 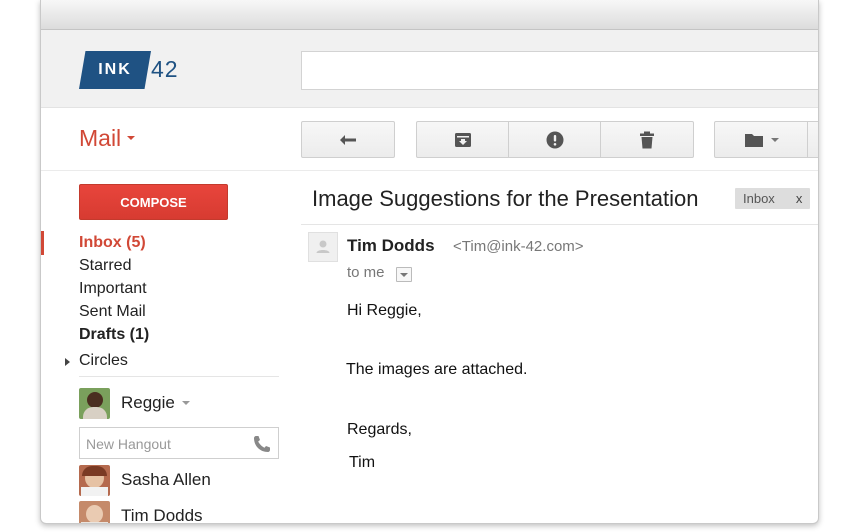 What do you see at coordinates (148, 402) in the screenshot?
I see `hangouts-self-name: Reggie` at bounding box center [148, 402].